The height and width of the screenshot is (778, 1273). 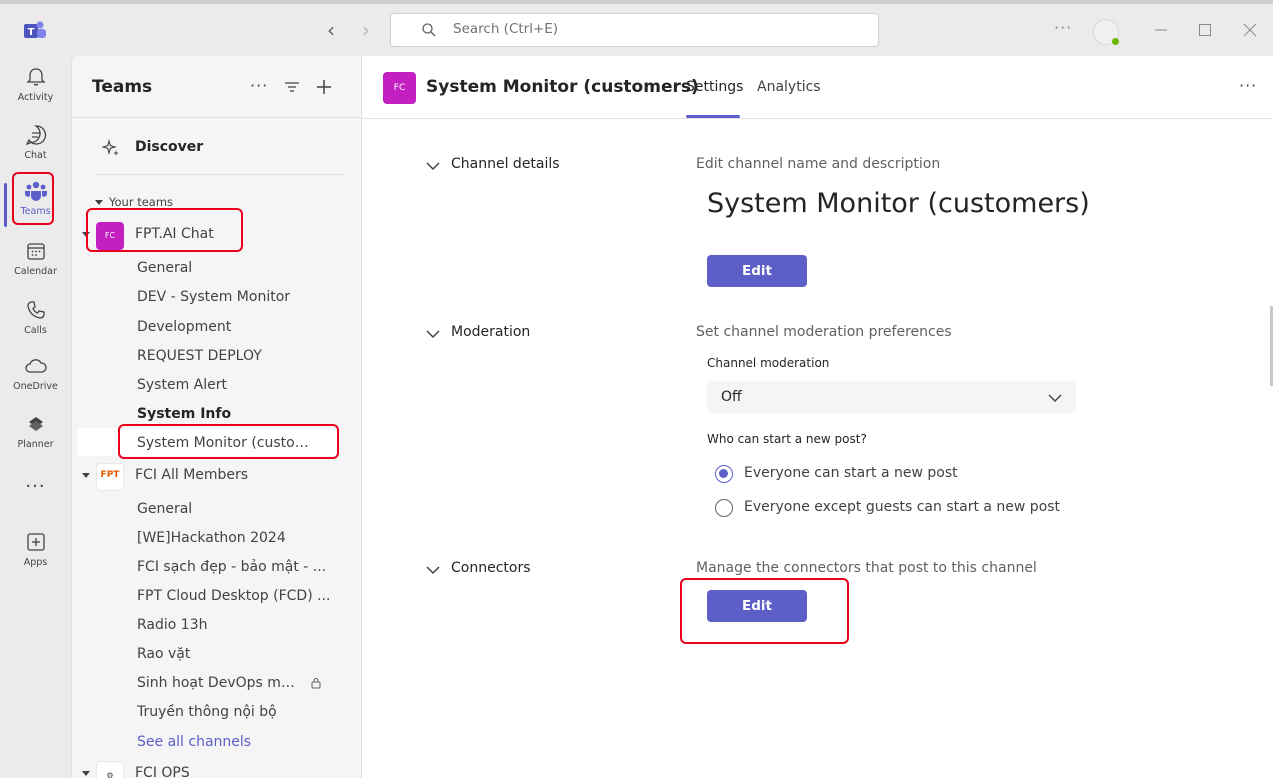 I want to click on rail-label: Activity, so click(x=35, y=97).